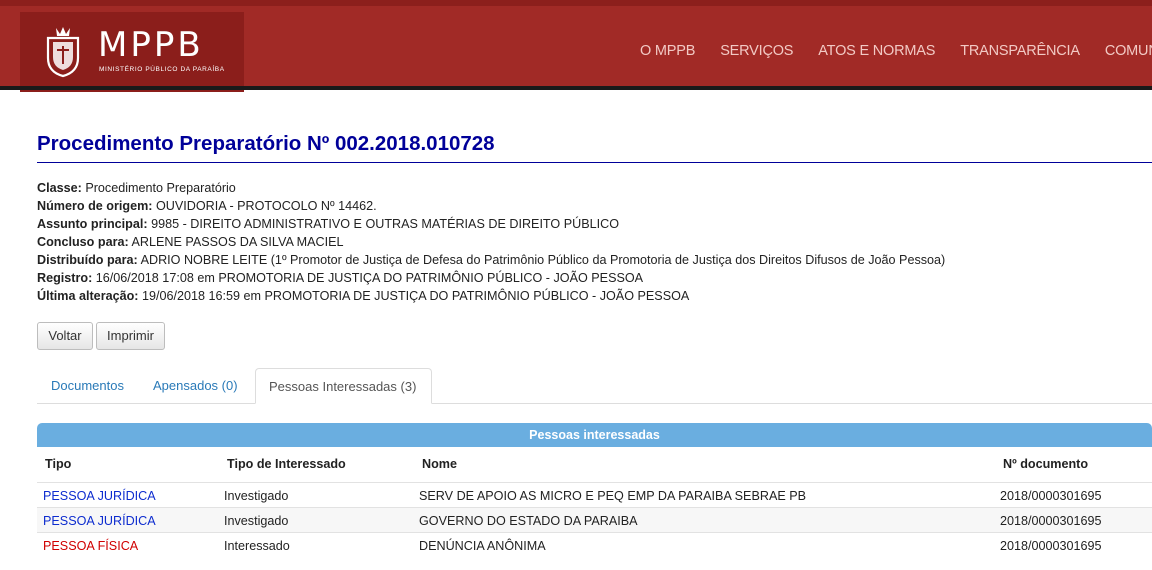 This screenshot has width=1152, height=570. What do you see at coordinates (162, 69) in the screenshot?
I see `logo-subtitle: MINISTÉRIO PÚBLICO DA PARAÍBA` at bounding box center [162, 69].